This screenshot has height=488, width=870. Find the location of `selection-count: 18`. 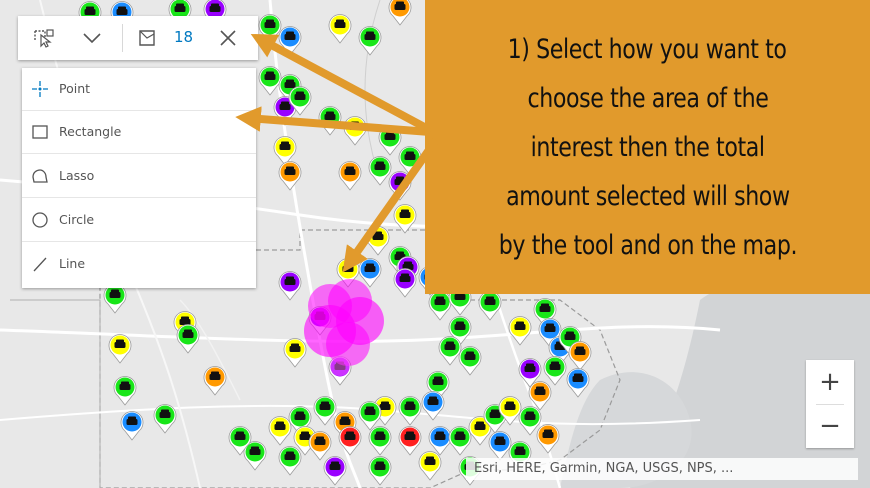

selection-count: 18 is located at coordinates (184, 37).